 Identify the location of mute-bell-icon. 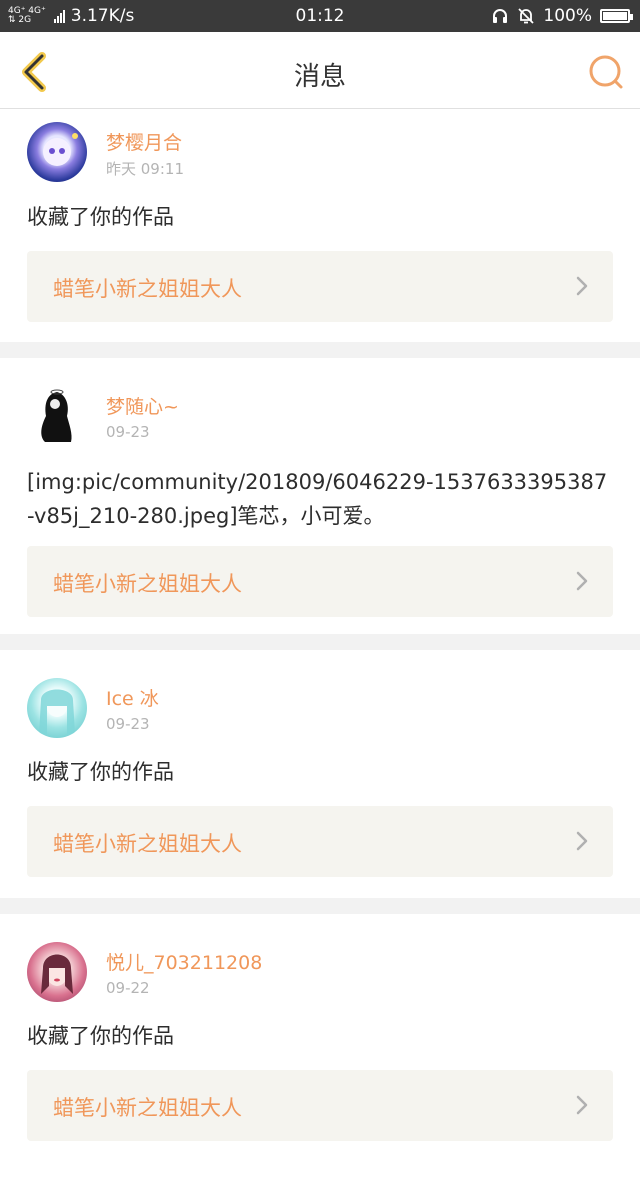
(526, 16).